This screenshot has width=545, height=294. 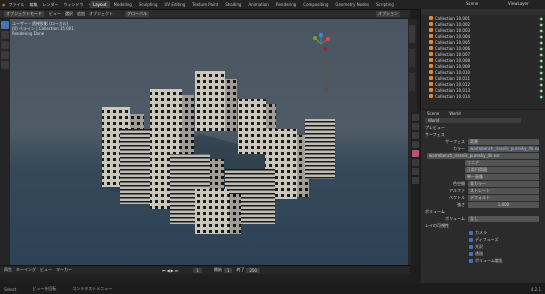 I want to click on outliner-item-label: Collection 10.009, so click(x=453, y=66).